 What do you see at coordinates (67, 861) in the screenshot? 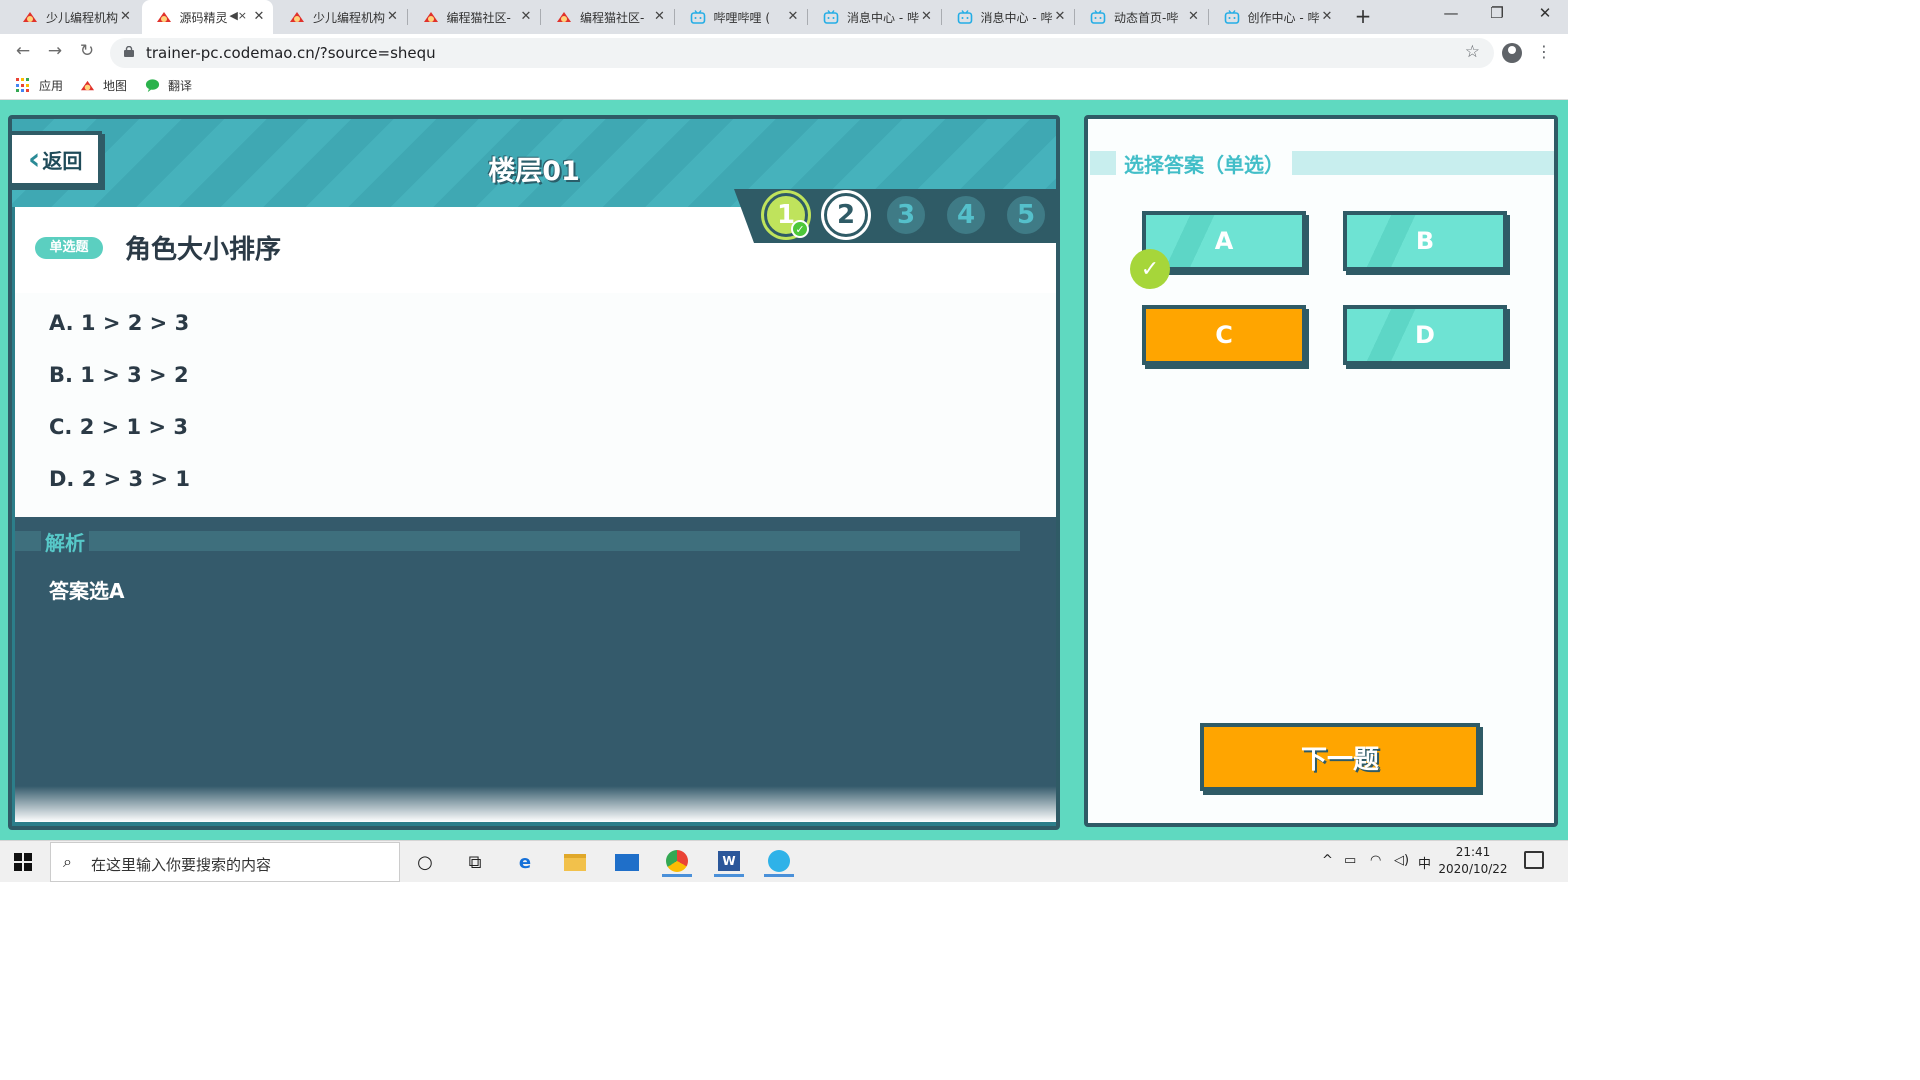
I see `search-icon: ⌕` at bounding box center [67, 861].